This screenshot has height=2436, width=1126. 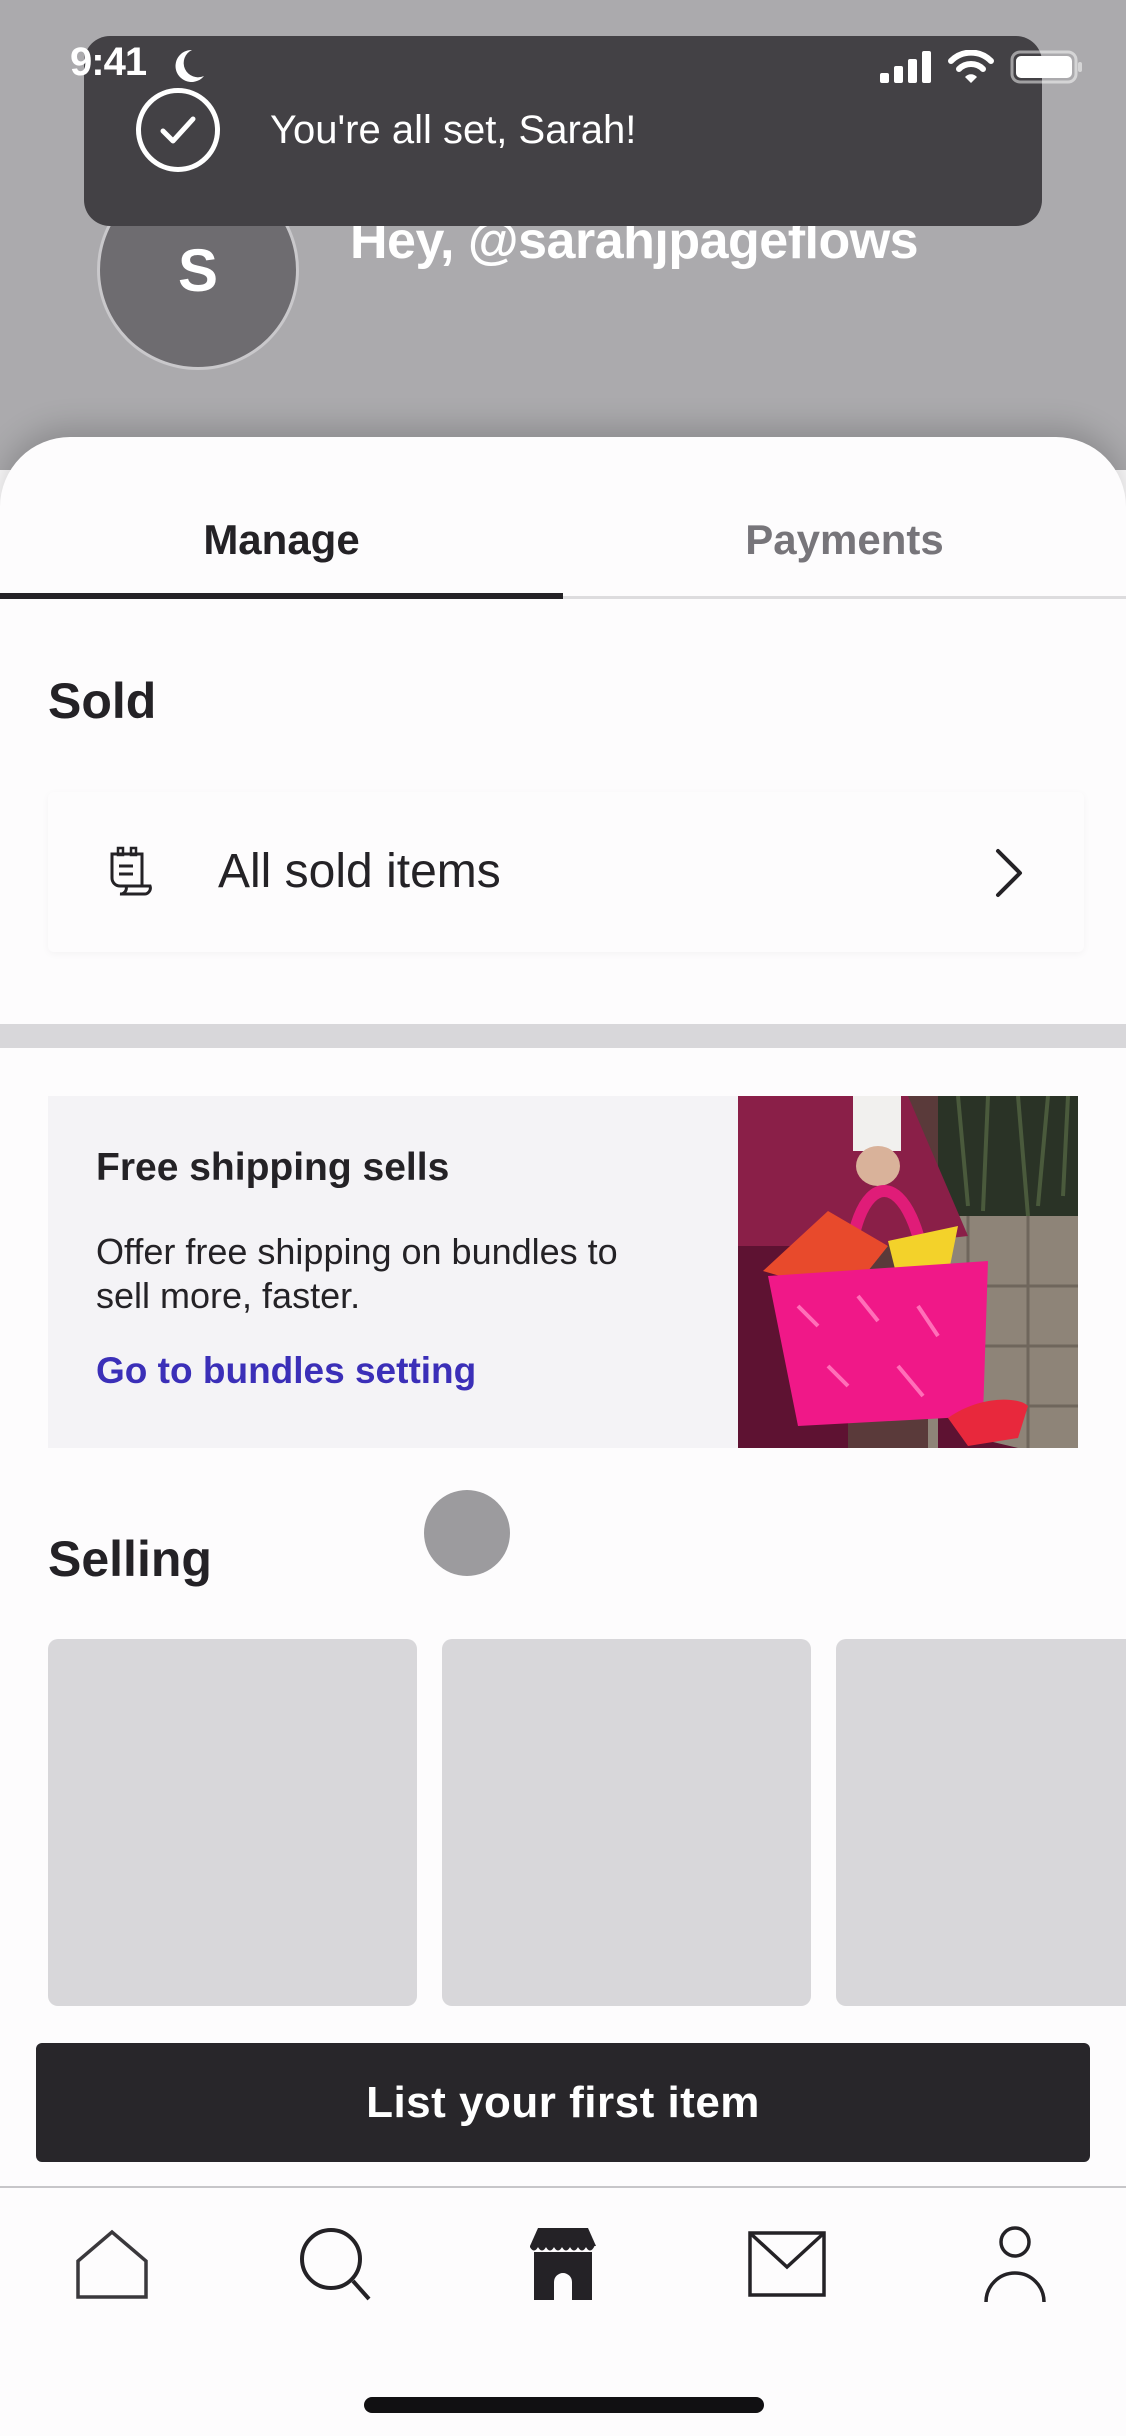 I want to click on list-first-item-button: List your first item, so click(x=563, y=2102).